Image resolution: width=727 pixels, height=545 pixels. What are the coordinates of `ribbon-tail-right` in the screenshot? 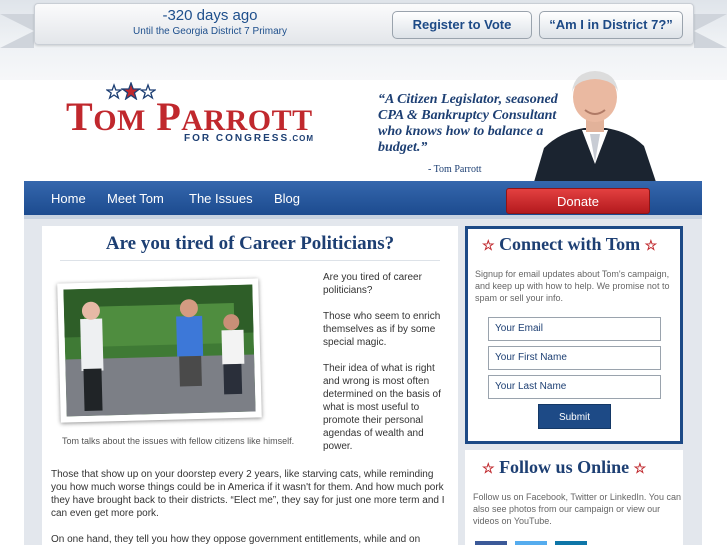 It's located at (710, 31).